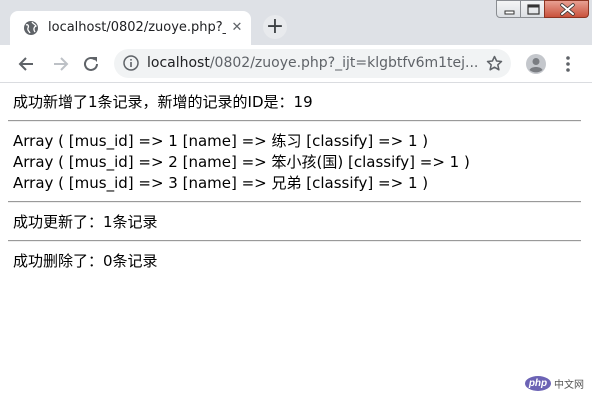 This screenshot has width=592, height=395. What do you see at coordinates (569, 385) in the screenshot?
I see `watermark-text: 中文网` at bounding box center [569, 385].